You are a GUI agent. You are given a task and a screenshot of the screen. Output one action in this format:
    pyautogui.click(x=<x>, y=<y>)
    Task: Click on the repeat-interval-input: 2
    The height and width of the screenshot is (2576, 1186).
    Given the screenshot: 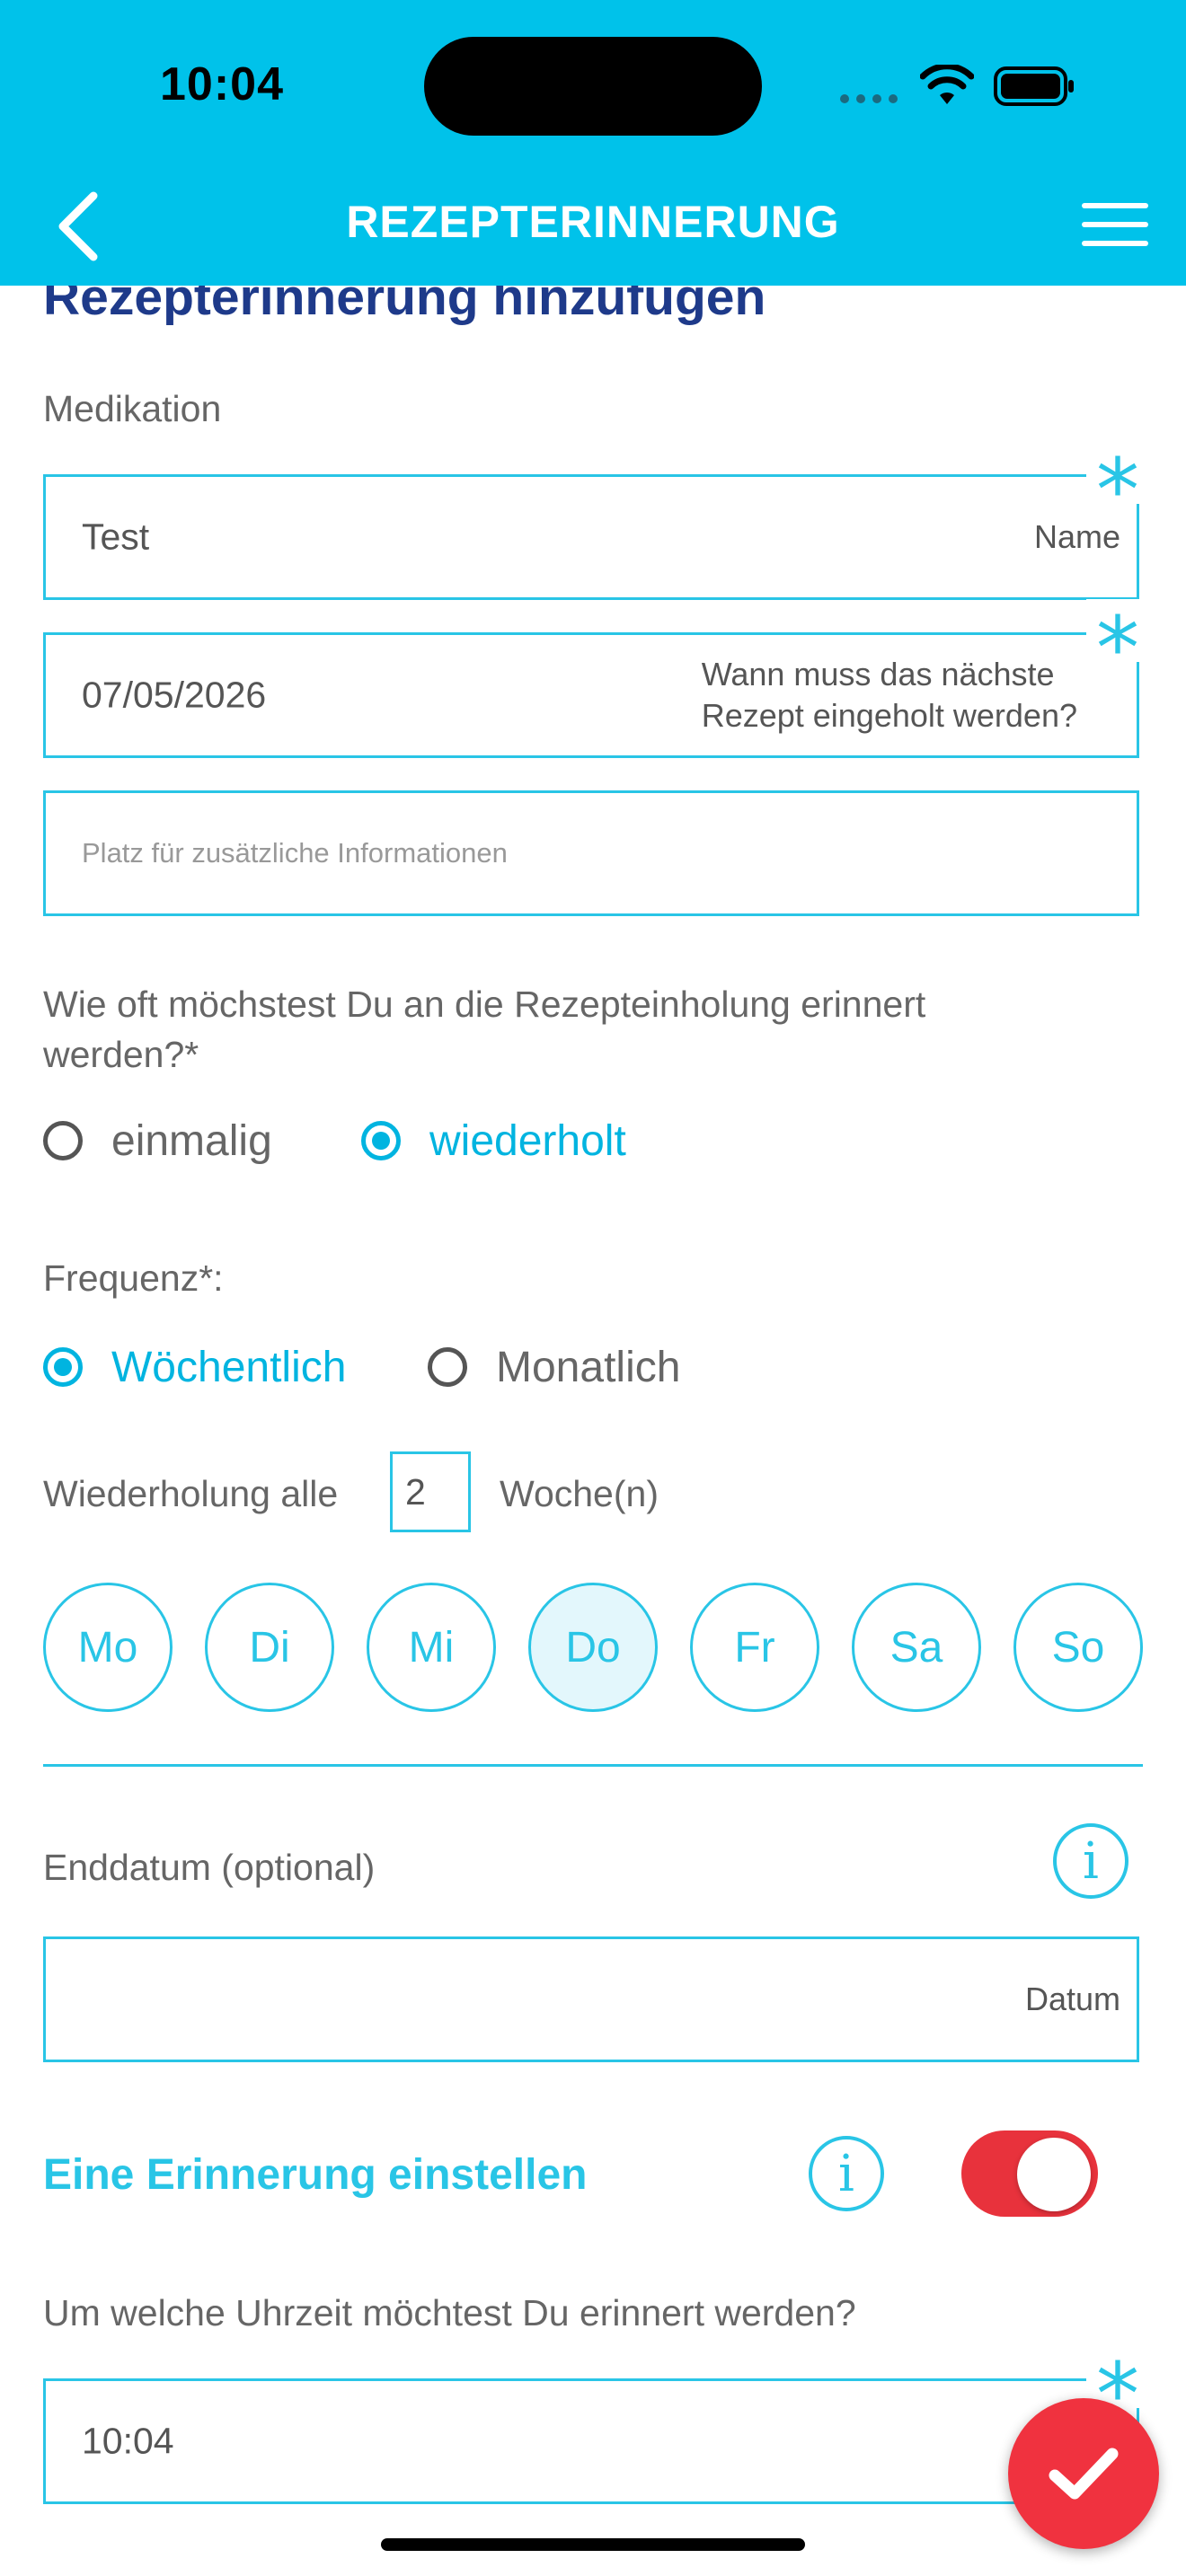 What is the action you would take?
    pyautogui.click(x=430, y=1491)
    